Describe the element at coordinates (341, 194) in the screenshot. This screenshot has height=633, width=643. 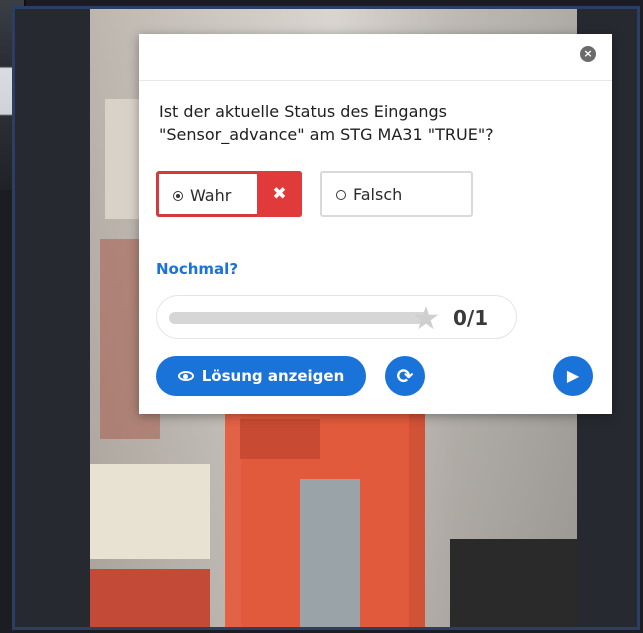
I see `radio-unselected-icon` at that location.